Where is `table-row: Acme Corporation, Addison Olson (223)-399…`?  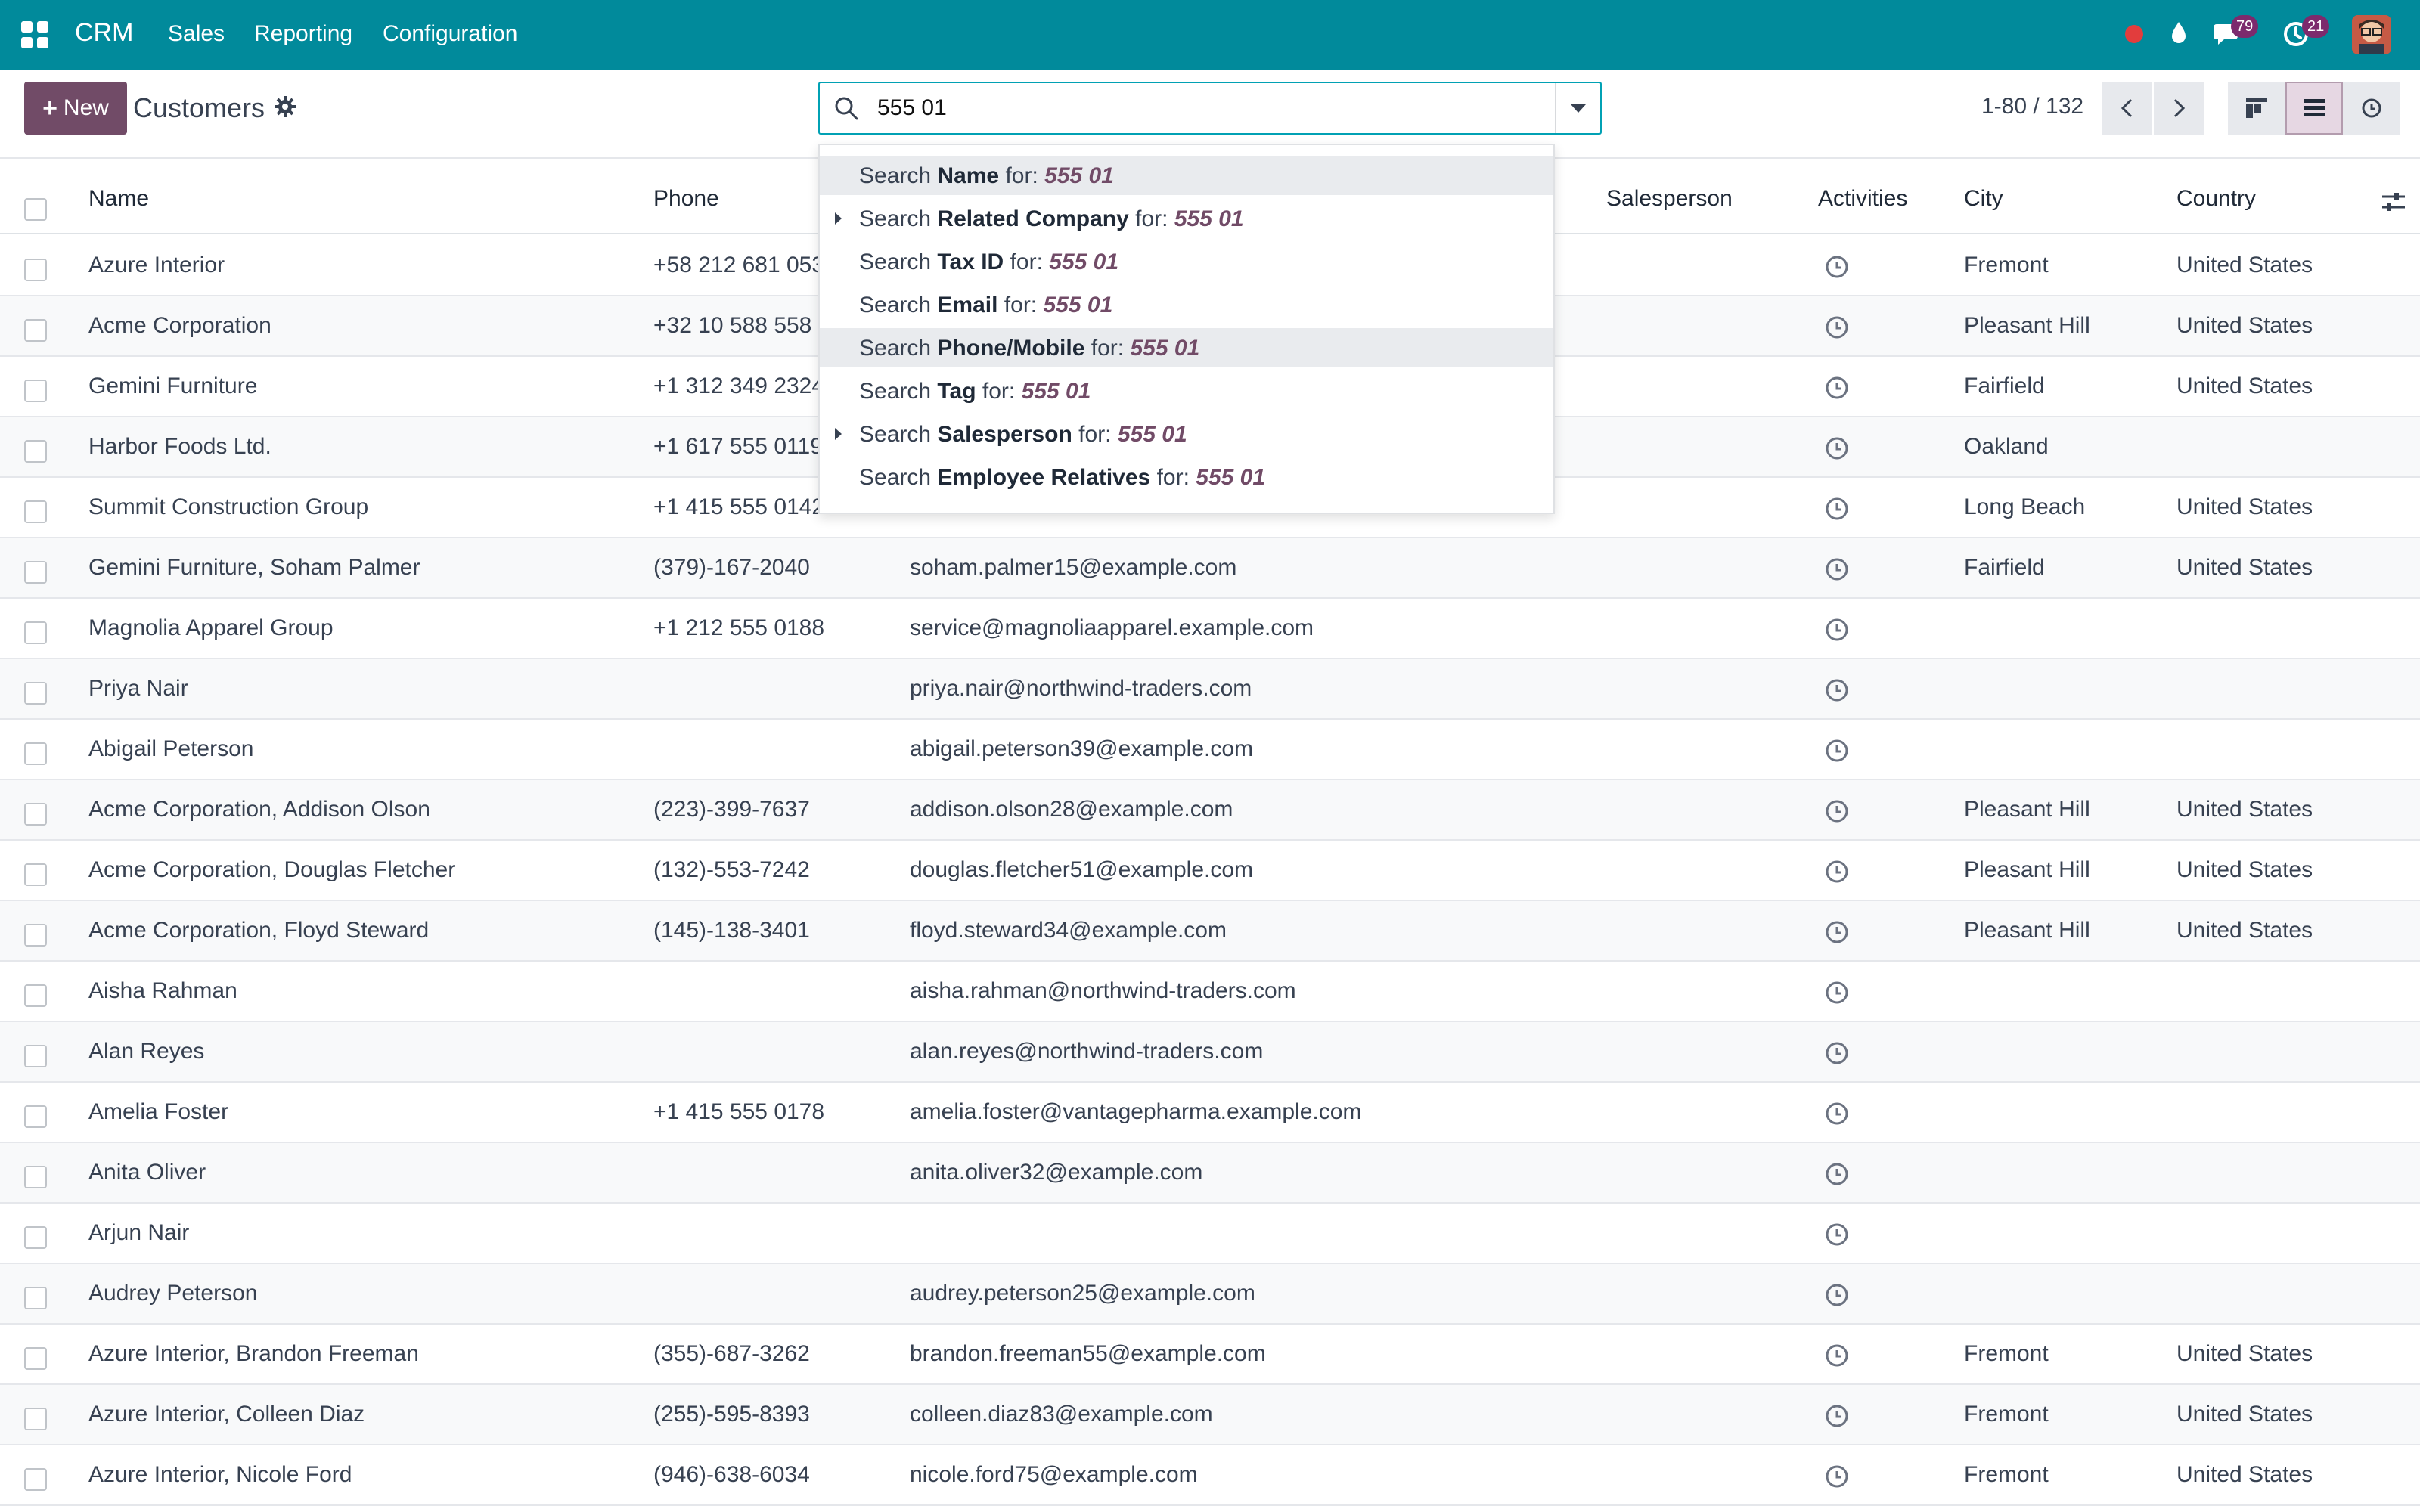 table-row: Acme Corporation, Addison Olson (223)-399… is located at coordinates (1210, 810).